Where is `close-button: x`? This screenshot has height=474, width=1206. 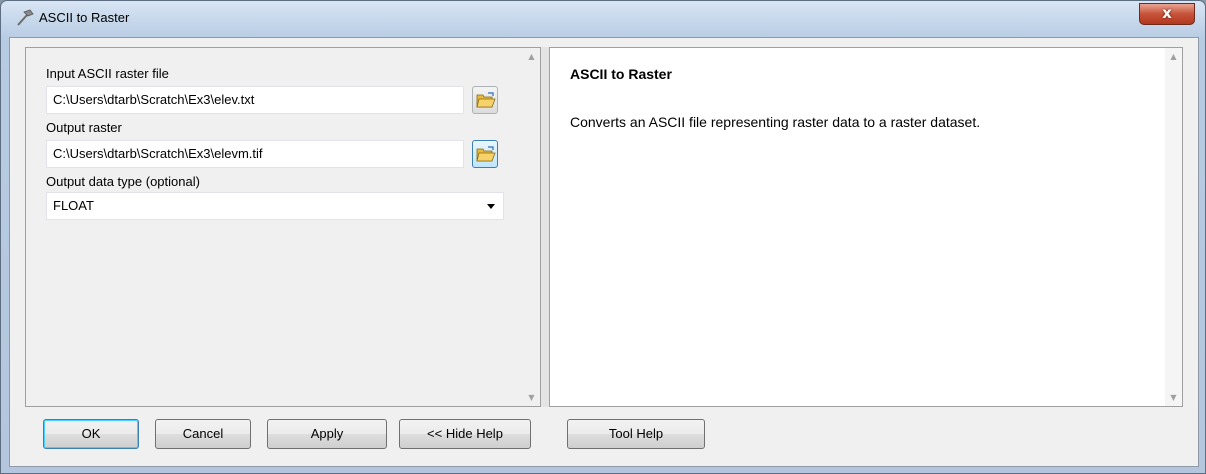
close-button: x is located at coordinates (1167, 14).